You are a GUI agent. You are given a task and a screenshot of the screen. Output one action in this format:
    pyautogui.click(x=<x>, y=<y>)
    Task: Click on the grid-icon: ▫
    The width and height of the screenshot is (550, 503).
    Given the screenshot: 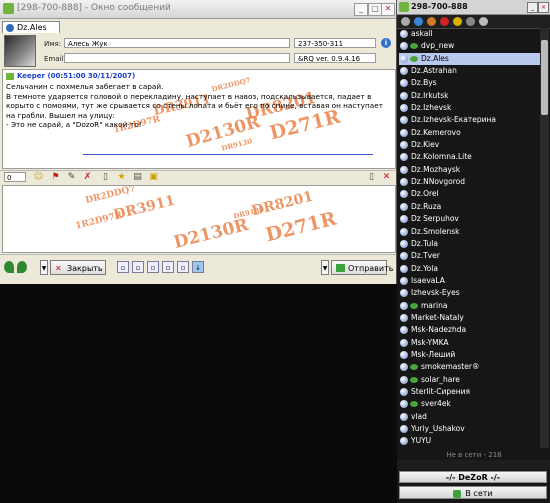 What is the action you would take?
    pyautogui.click(x=153, y=267)
    